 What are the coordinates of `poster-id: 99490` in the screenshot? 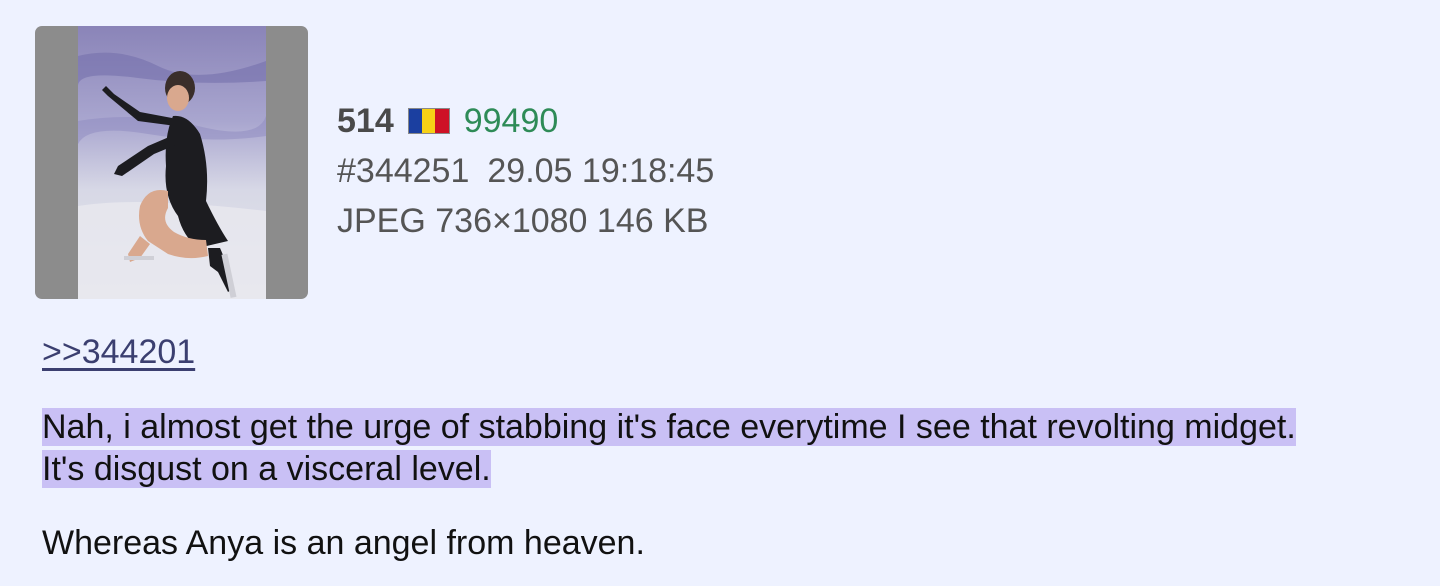 It's located at (511, 121).